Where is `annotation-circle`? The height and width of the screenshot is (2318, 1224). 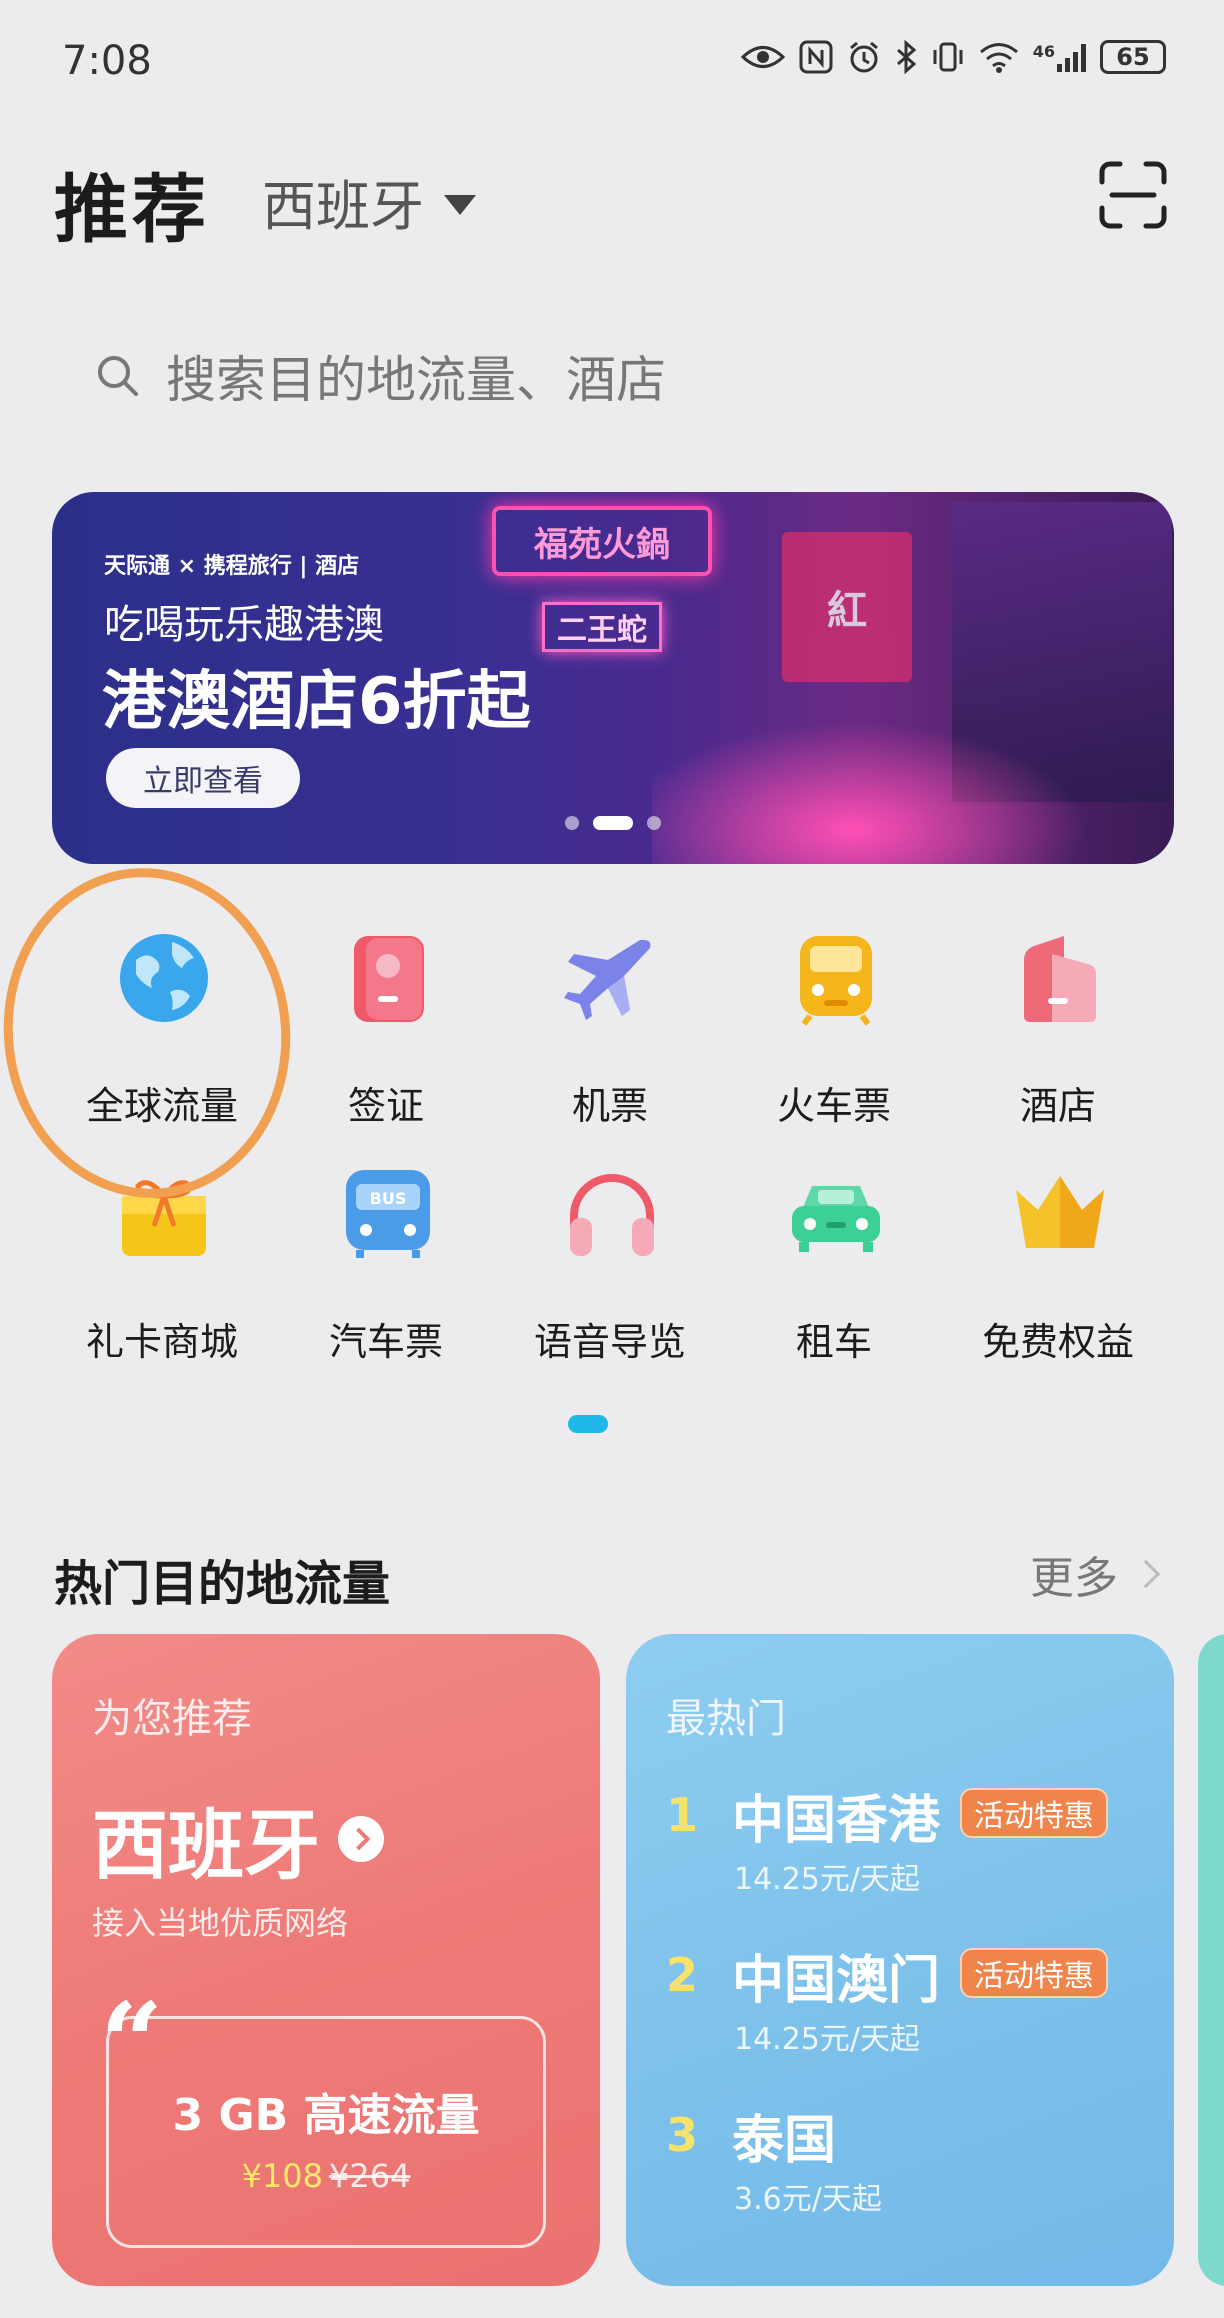
annotation-circle is located at coordinates (153, 1033).